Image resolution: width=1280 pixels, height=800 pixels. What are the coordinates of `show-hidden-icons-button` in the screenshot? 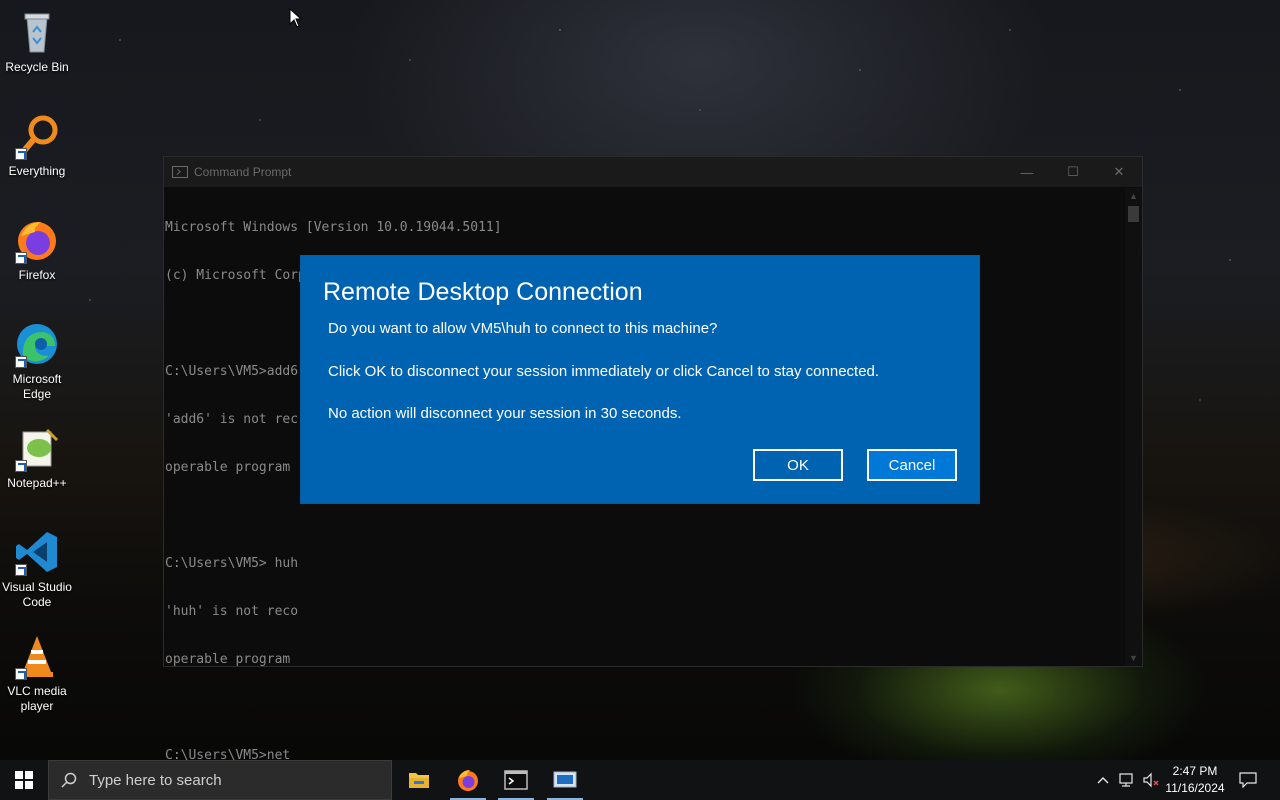 It's located at (1103, 780).